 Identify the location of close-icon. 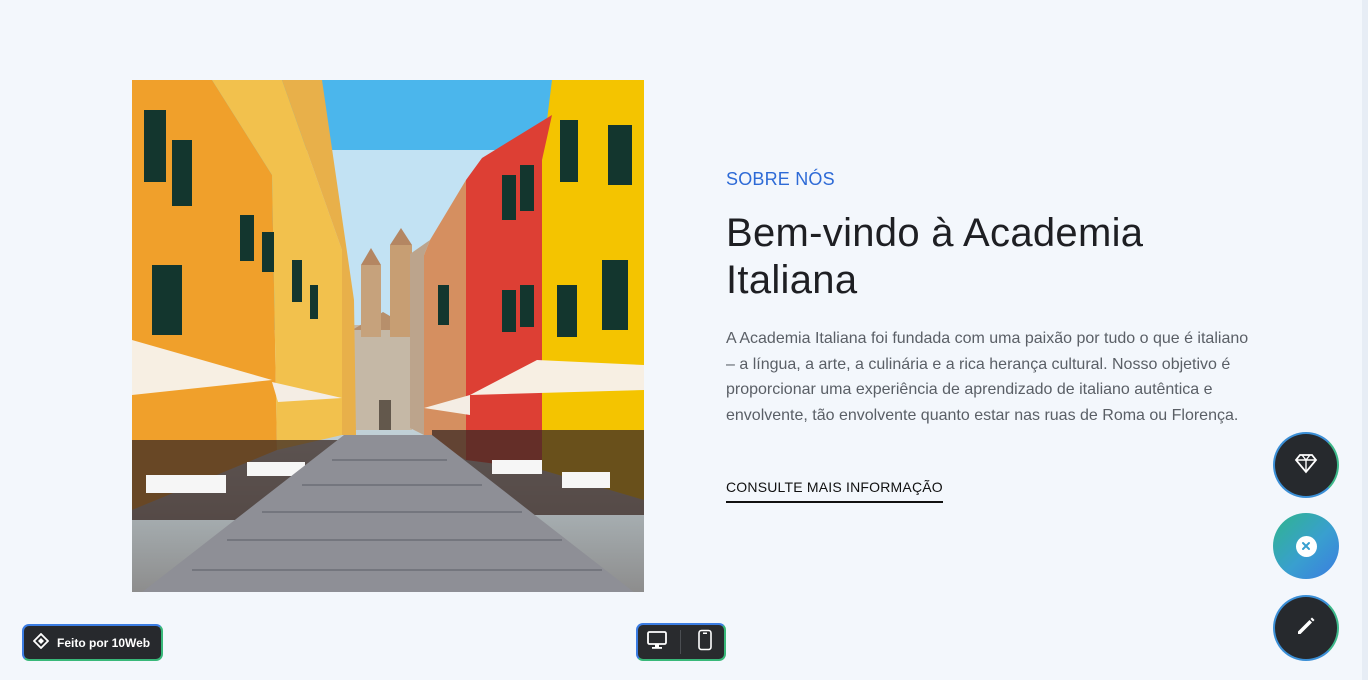
(1306, 546).